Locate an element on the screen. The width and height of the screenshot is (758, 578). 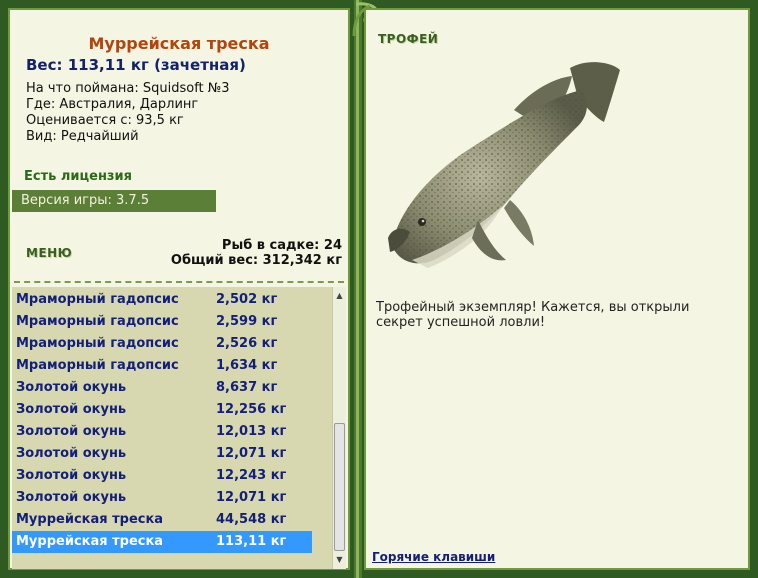
catch-fish-weight: 2,599 кг is located at coordinates (247, 321).